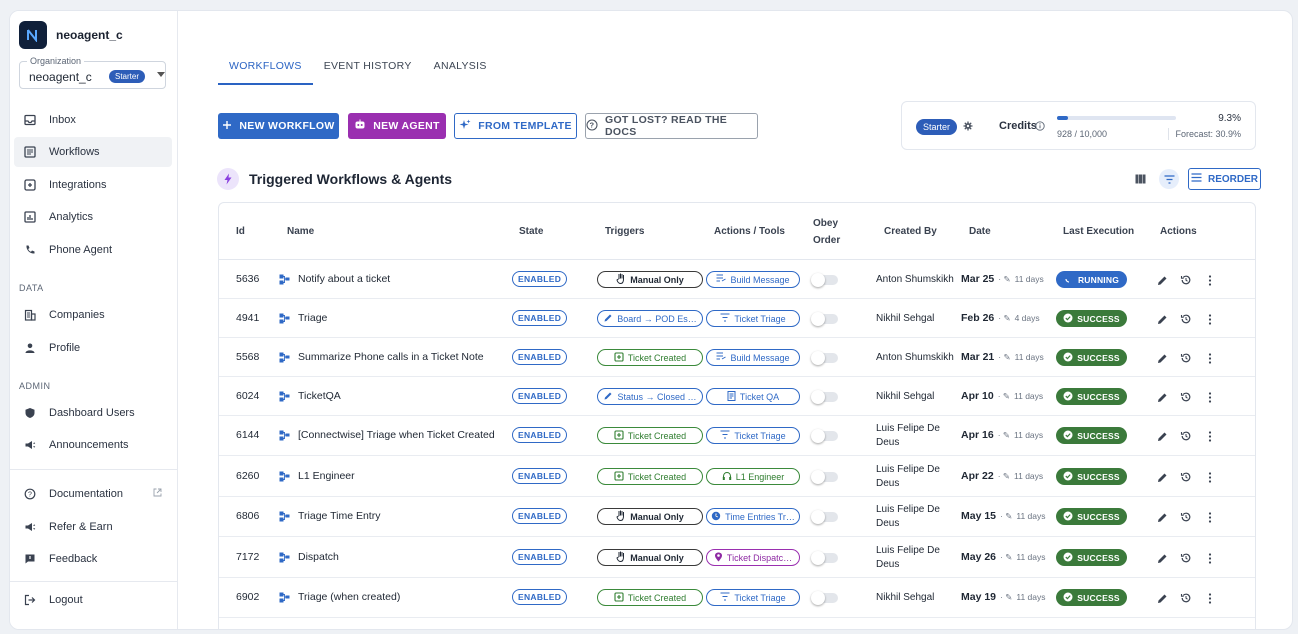 This screenshot has height=634, width=1298. Describe the element at coordinates (753, 396) in the screenshot. I see `action-chip: Ticket QA` at that location.